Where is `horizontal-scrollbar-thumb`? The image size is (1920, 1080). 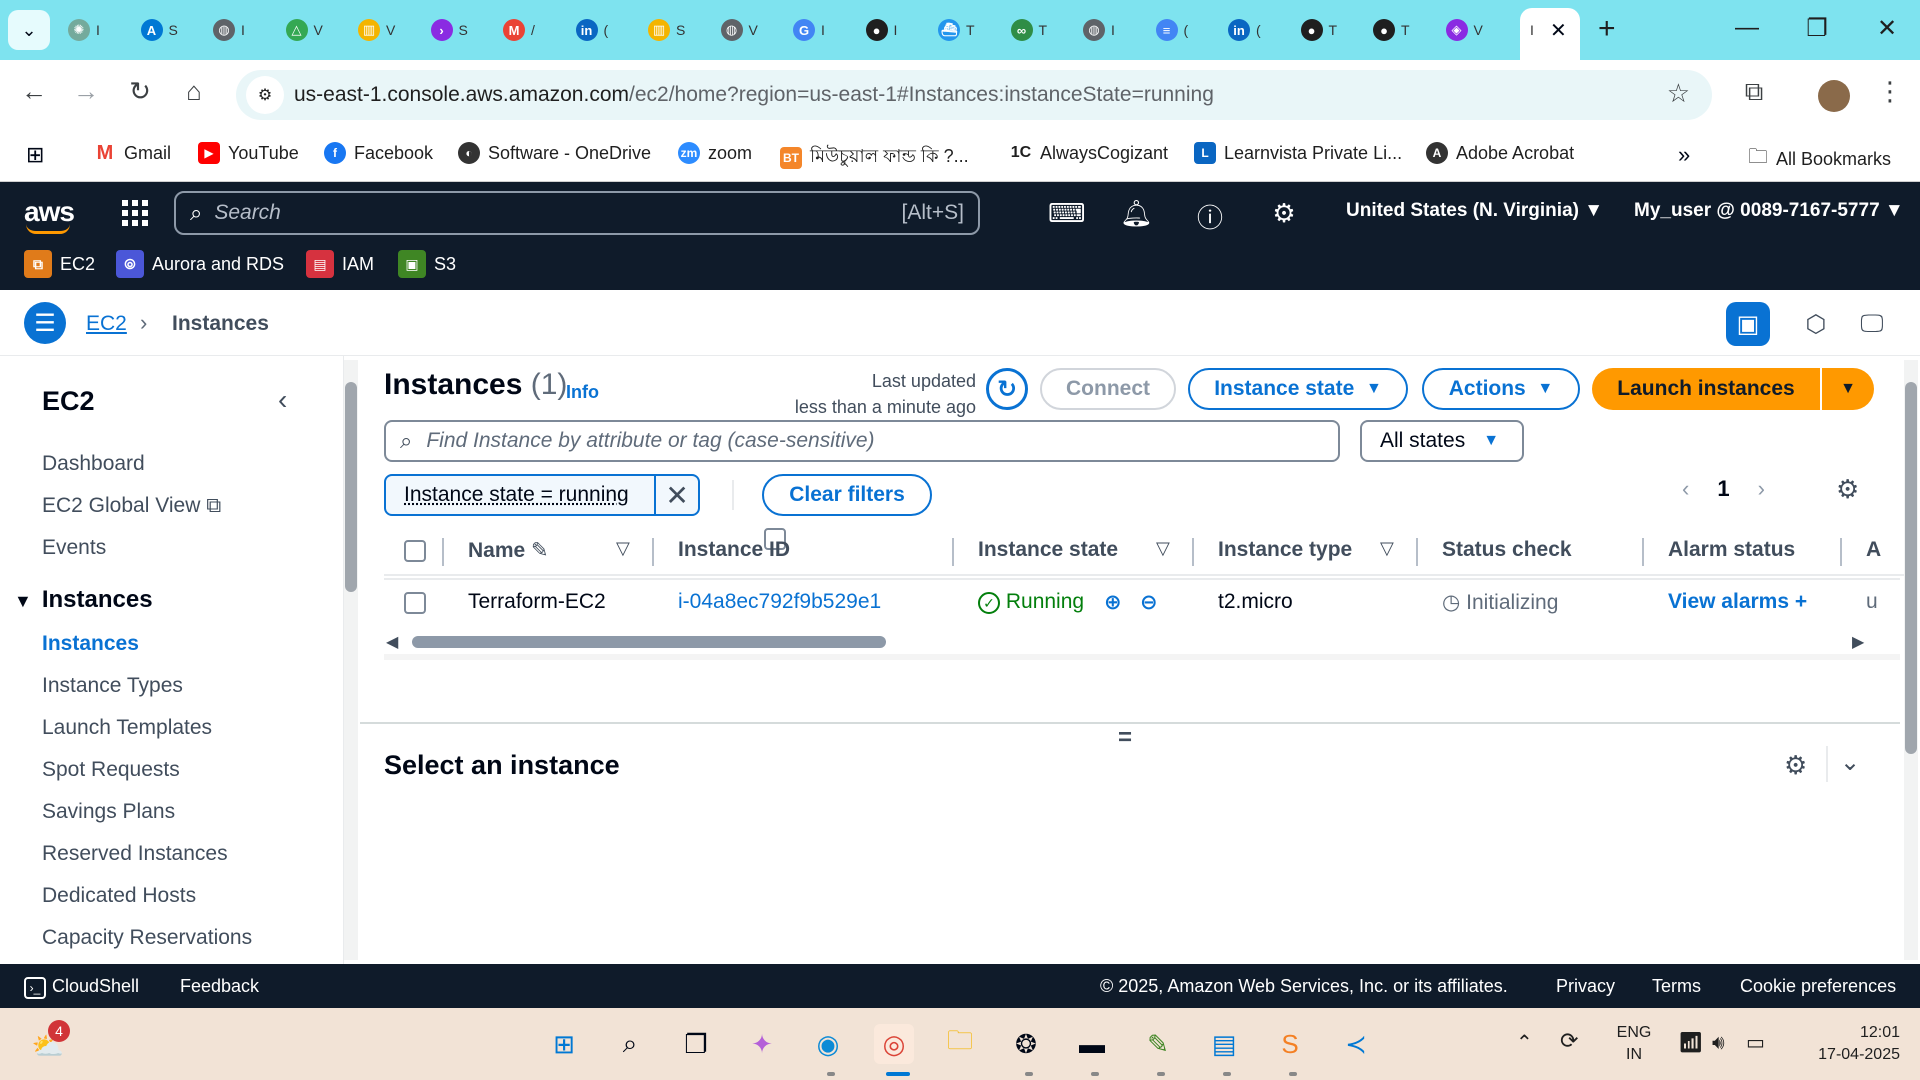 horizontal-scrollbar-thumb is located at coordinates (649, 642).